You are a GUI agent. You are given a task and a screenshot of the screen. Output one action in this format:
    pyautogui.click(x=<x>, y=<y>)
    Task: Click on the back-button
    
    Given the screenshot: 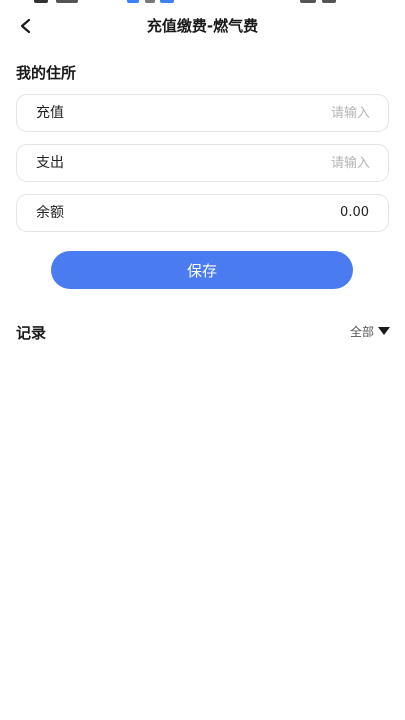 What is the action you would take?
    pyautogui.click(x=26, y=26)
    